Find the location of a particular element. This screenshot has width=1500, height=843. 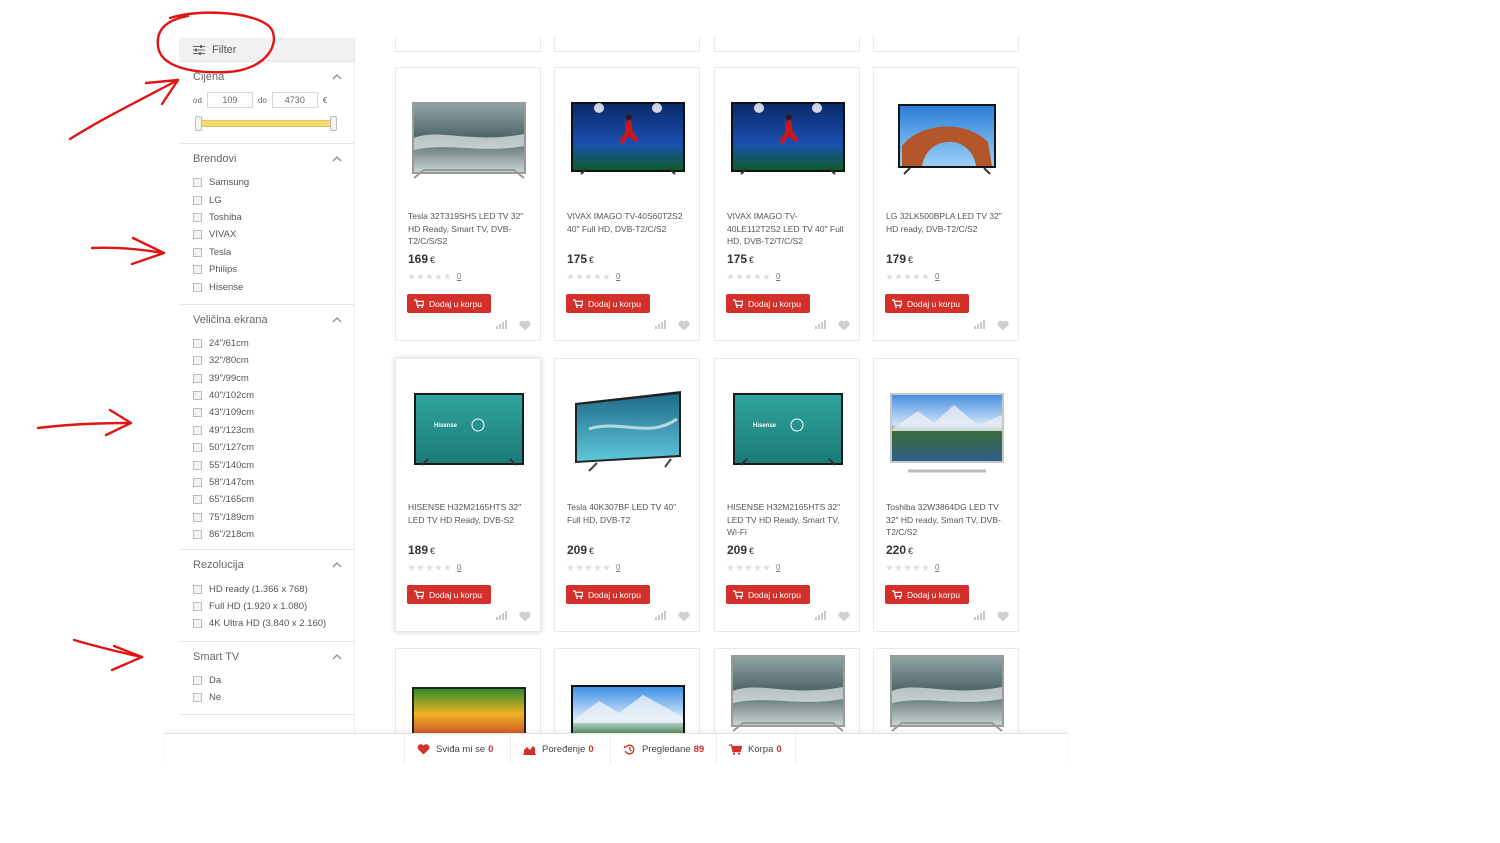

screen-size-option: 43"/109cm is located at coordinates (267, 412).